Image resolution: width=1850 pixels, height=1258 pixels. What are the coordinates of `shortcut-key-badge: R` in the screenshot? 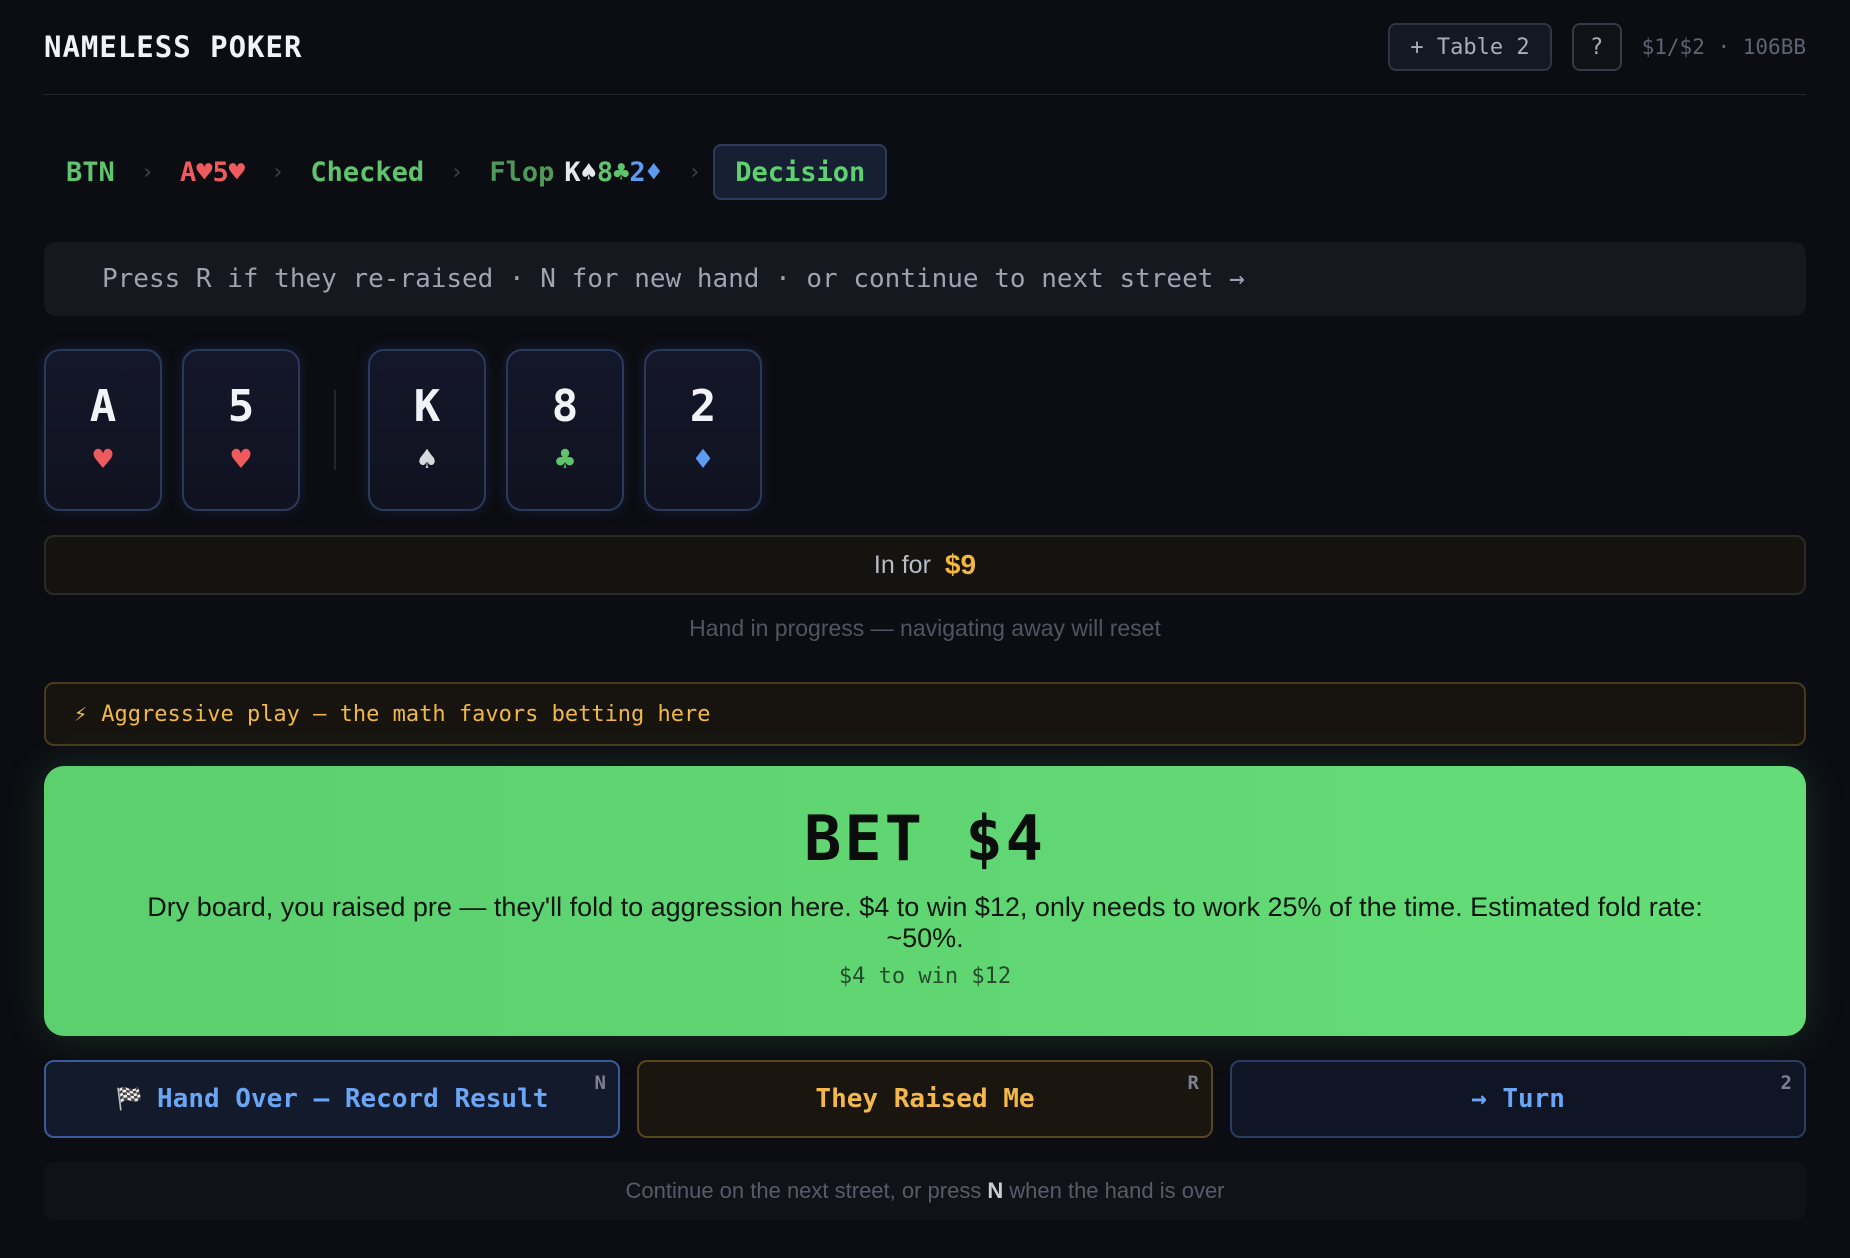 It's located at (1193, 1083).